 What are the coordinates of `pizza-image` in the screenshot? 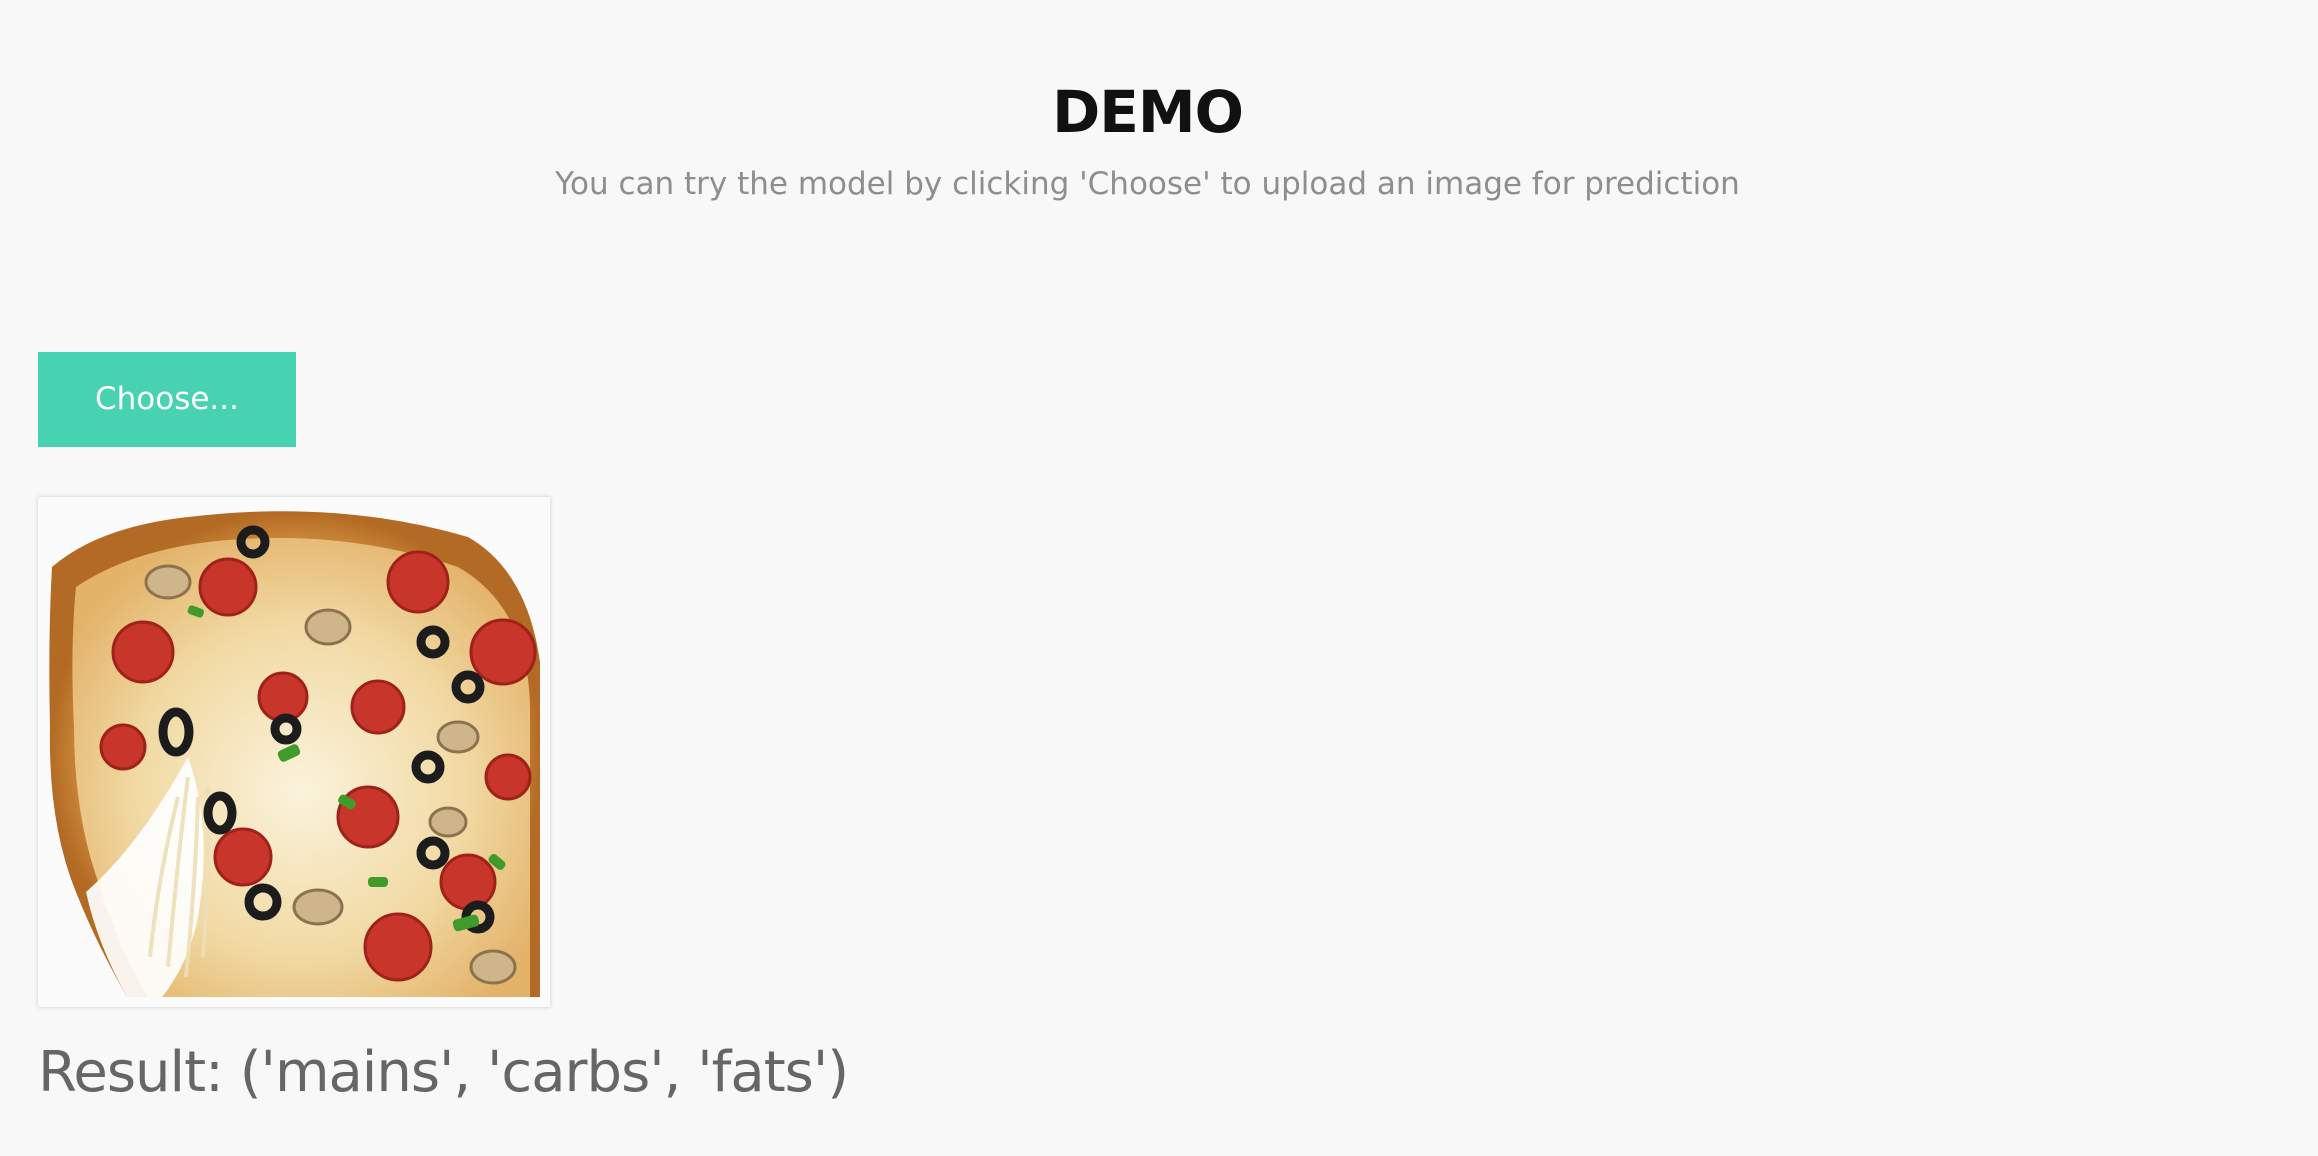 It's located at (294, 752).